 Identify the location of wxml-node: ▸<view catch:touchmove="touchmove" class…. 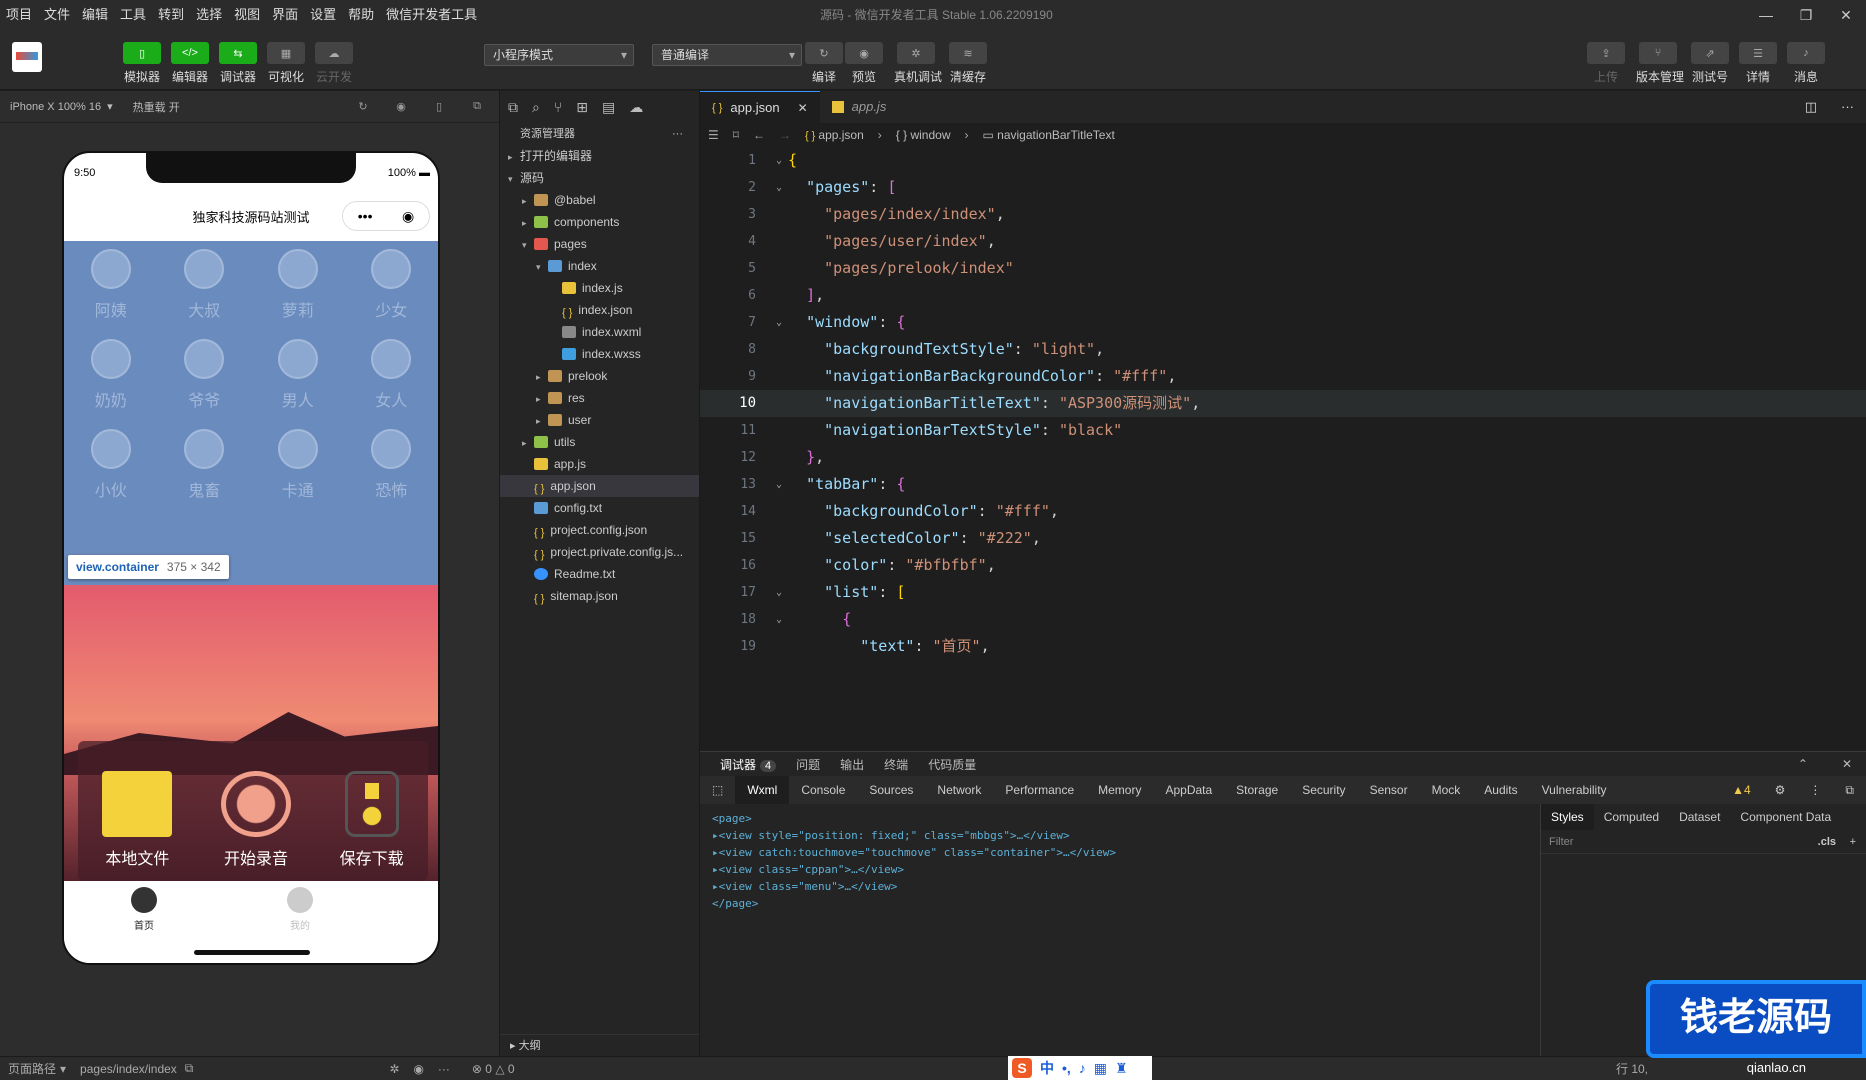
(1120, 852).